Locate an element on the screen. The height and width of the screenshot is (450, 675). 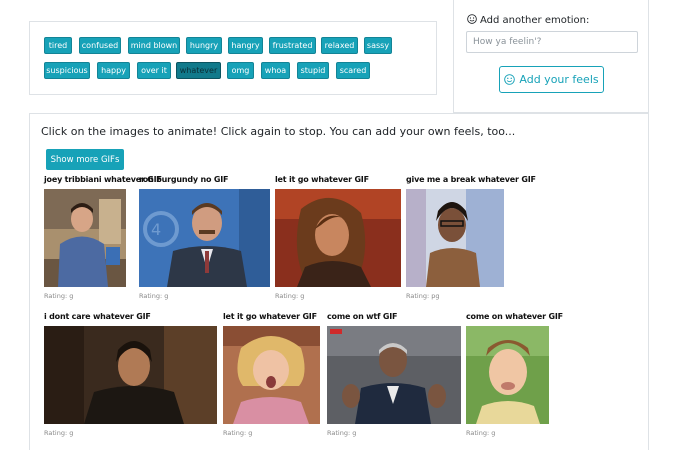
add-your-feels-button: Add your feels is located at coordinates (551, 79).